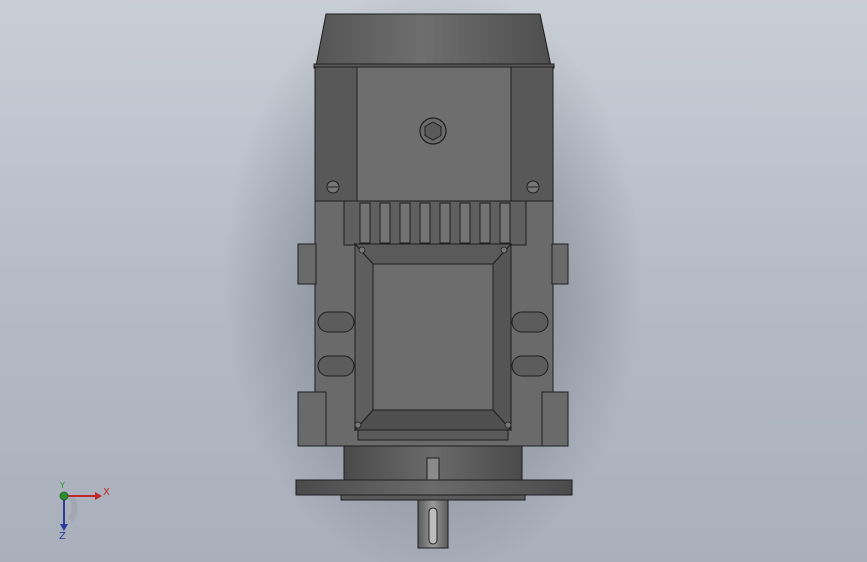 The width and height of the screenshot is (867, 562). What do you see at coordinates (106, 492) in the screenshot?
I see `x-axis-label: X` at bounding box center [106, 492].